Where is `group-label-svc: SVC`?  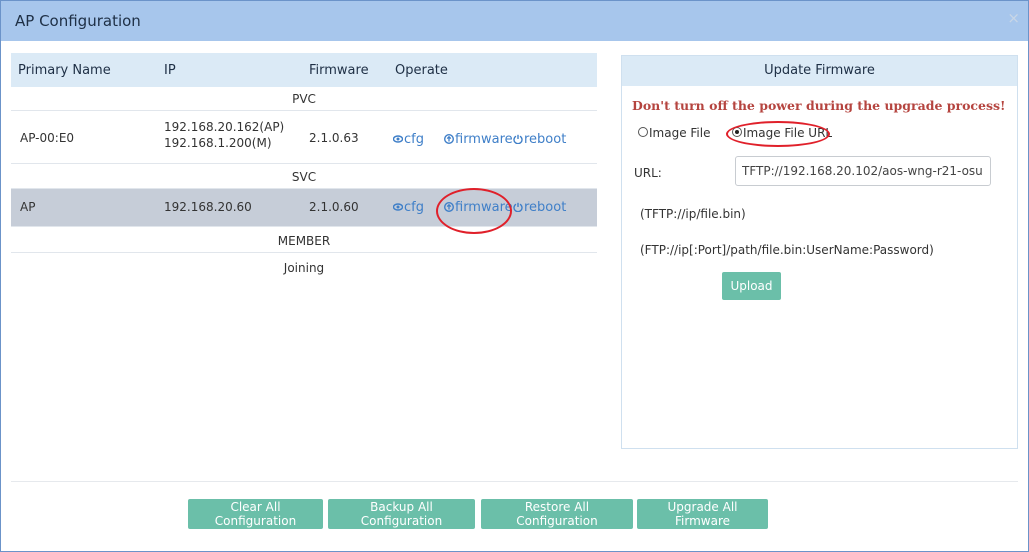
group-label-svc: SVC is located at coordinates (304, 177).